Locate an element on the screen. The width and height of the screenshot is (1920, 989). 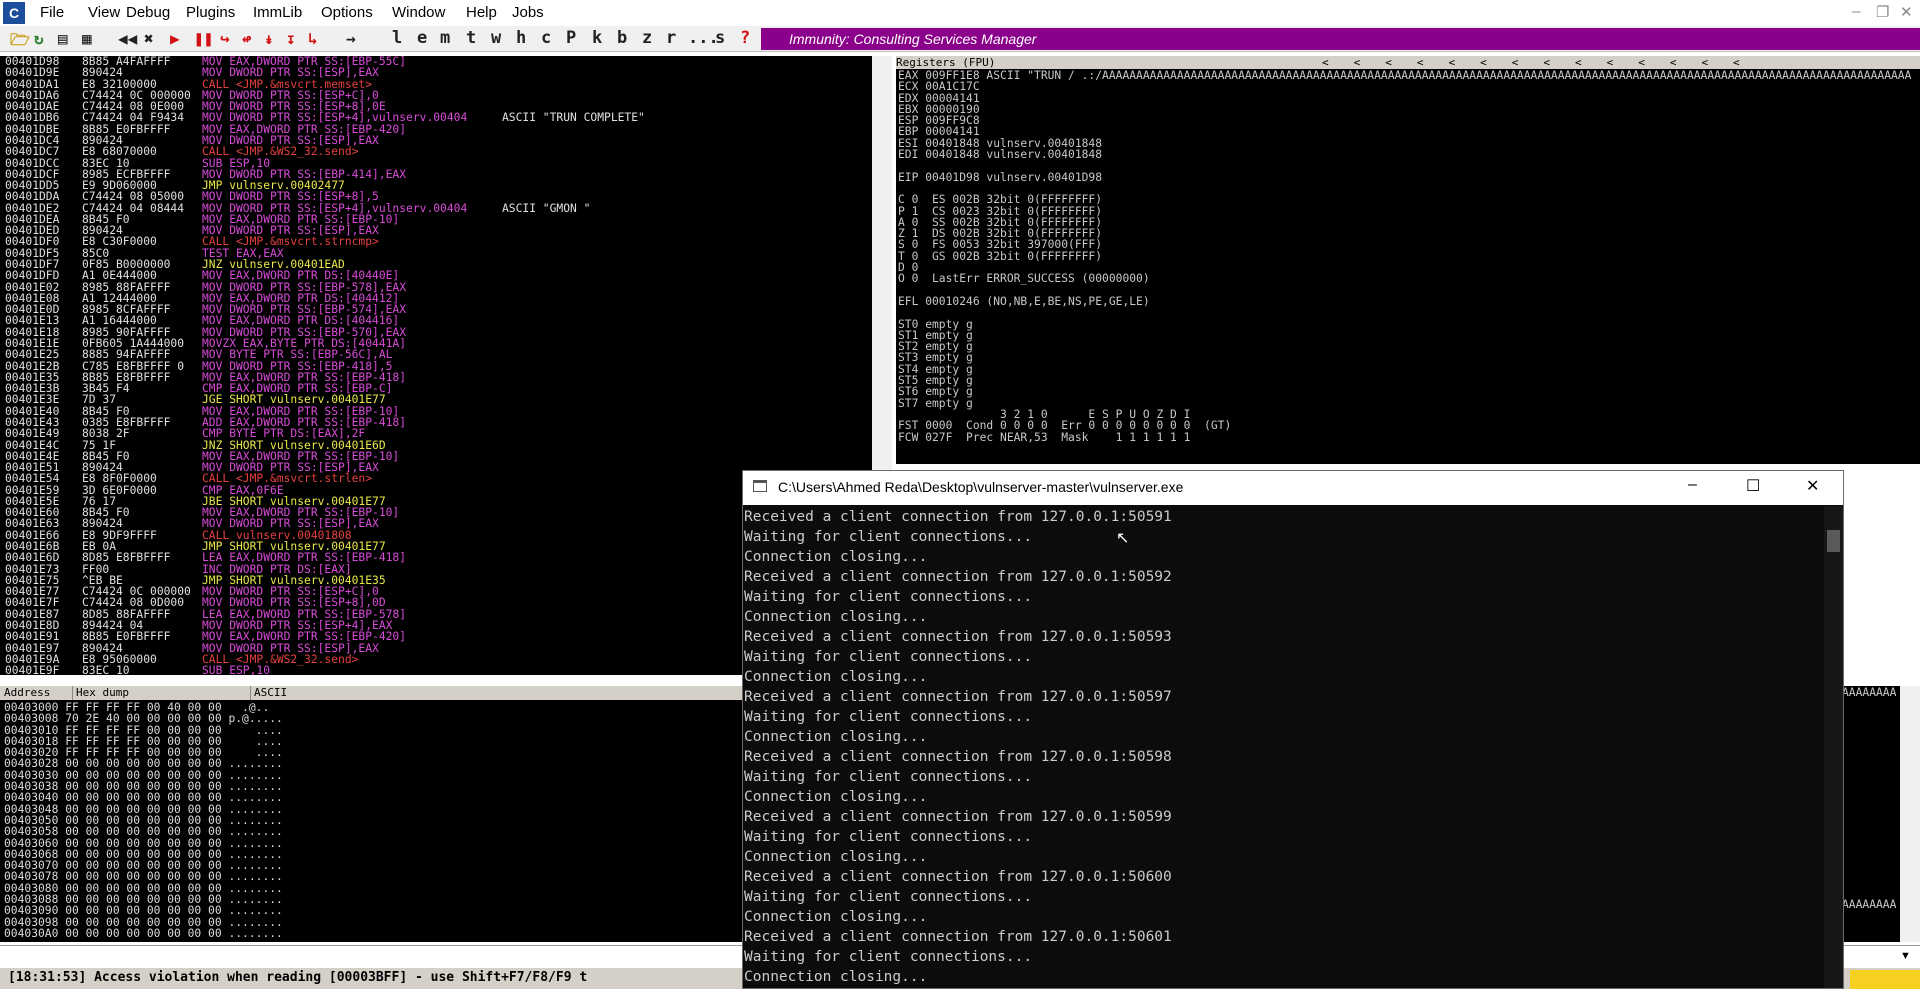
command-dropdown-icon: ▼ is located at coordinates (1905, 956).